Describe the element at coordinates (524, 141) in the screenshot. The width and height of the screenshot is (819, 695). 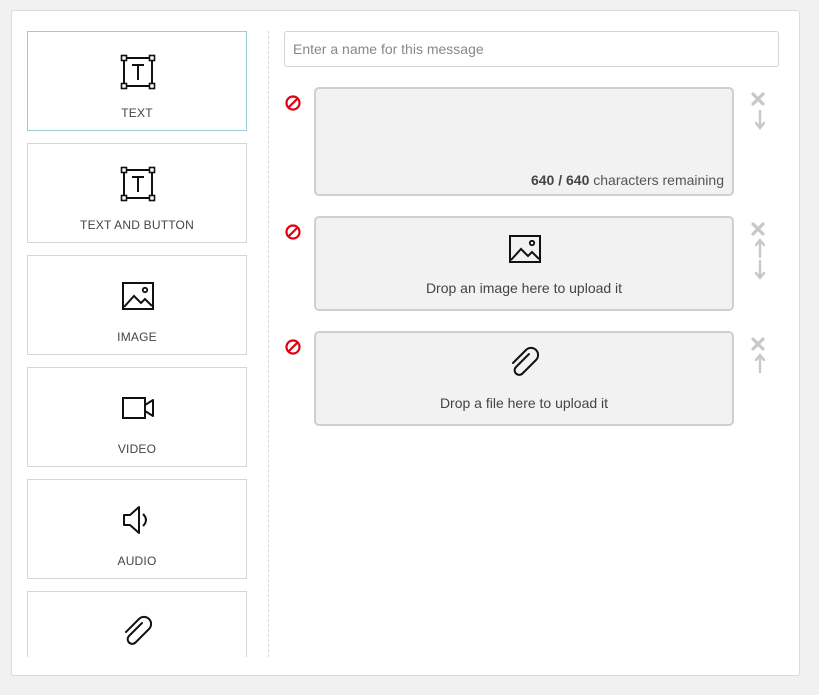
I see `text-block-textarea: 640 / 640 characters remaining` at that location.